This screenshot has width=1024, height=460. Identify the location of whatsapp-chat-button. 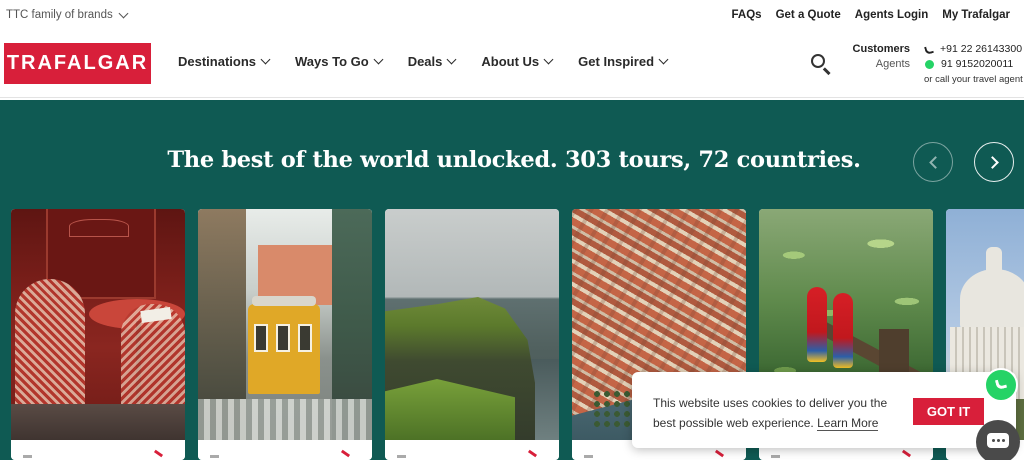
(1001, 385).